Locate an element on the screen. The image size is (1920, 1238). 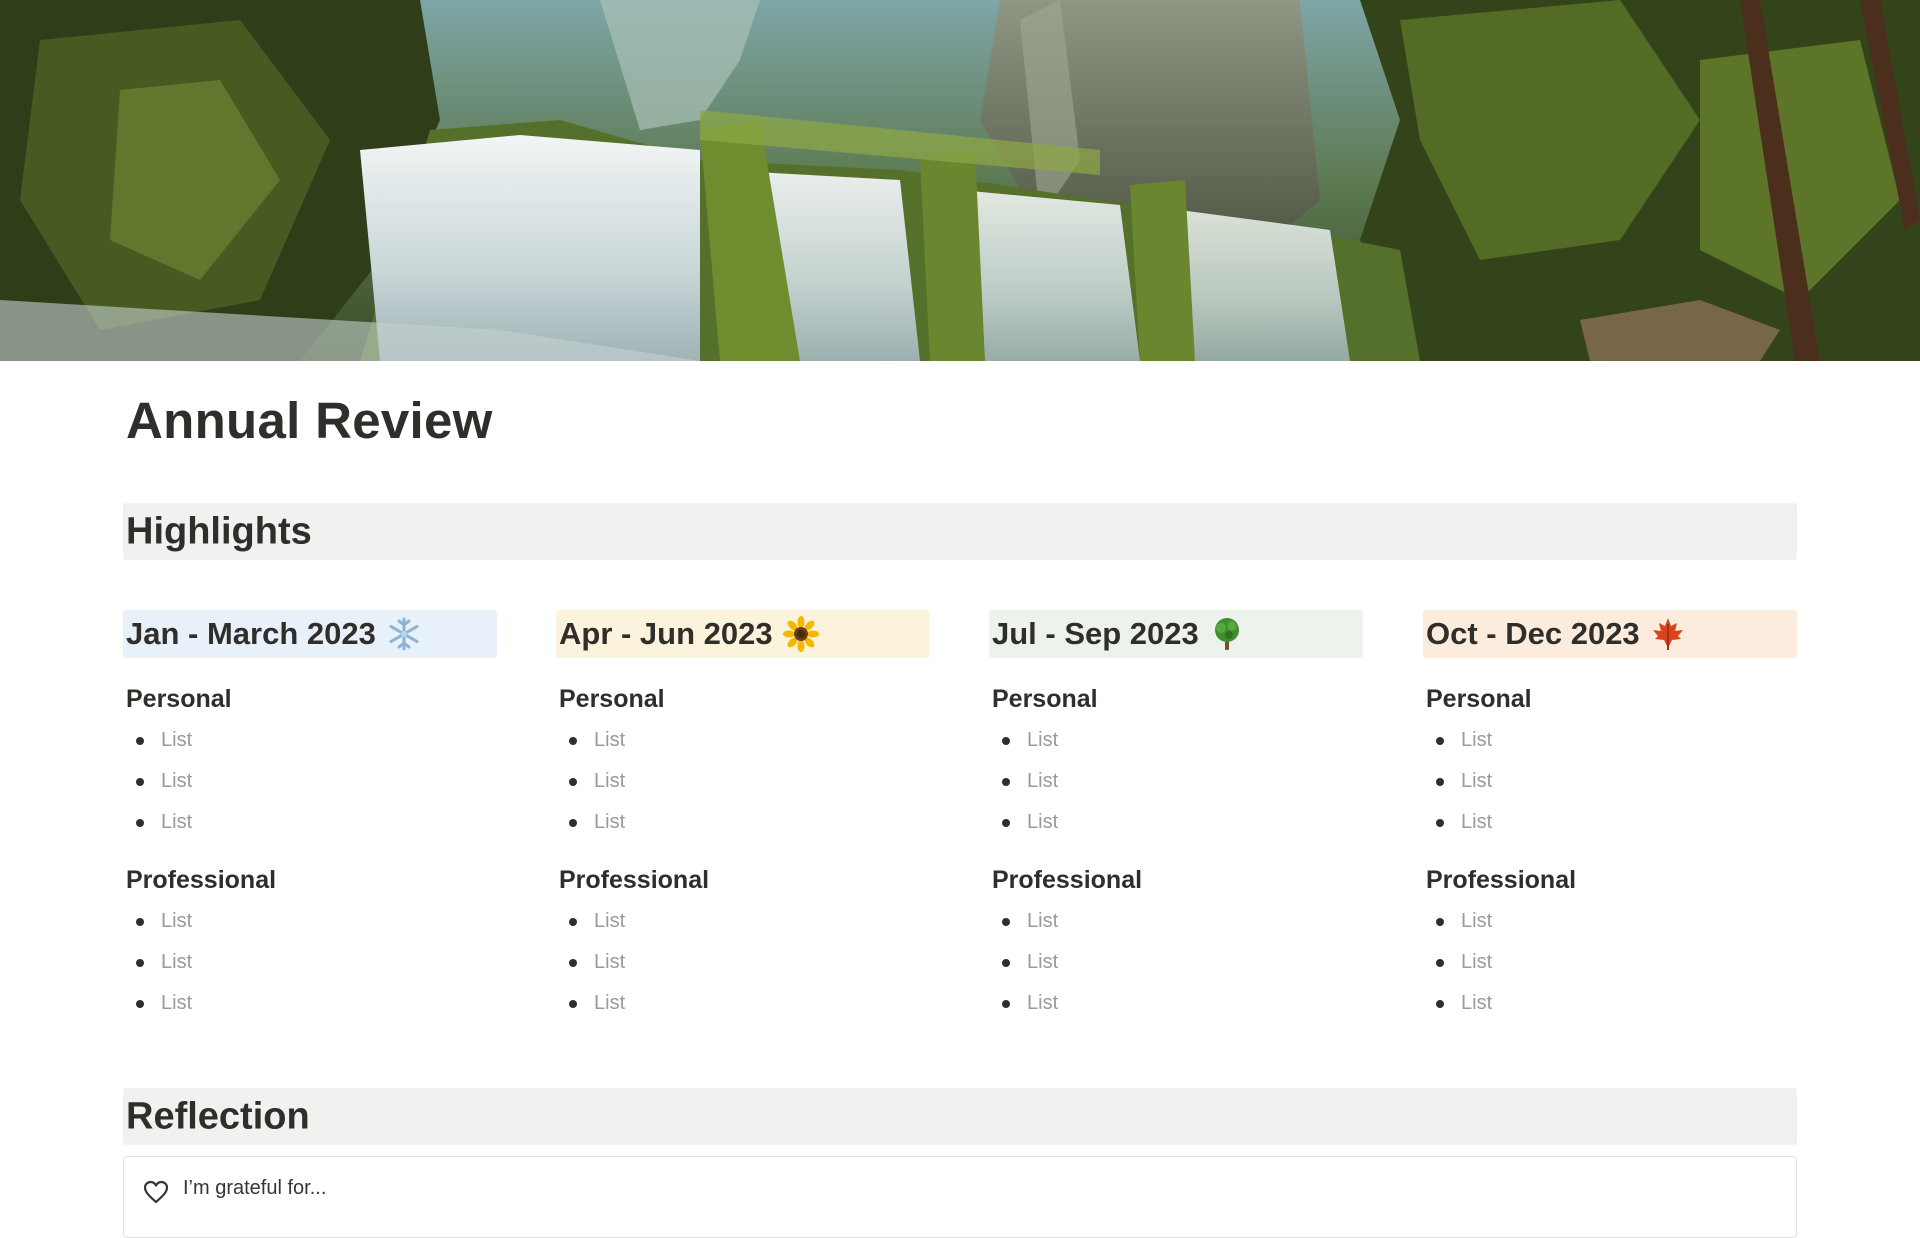
heart-icon is located at coordinates (156, 1194).